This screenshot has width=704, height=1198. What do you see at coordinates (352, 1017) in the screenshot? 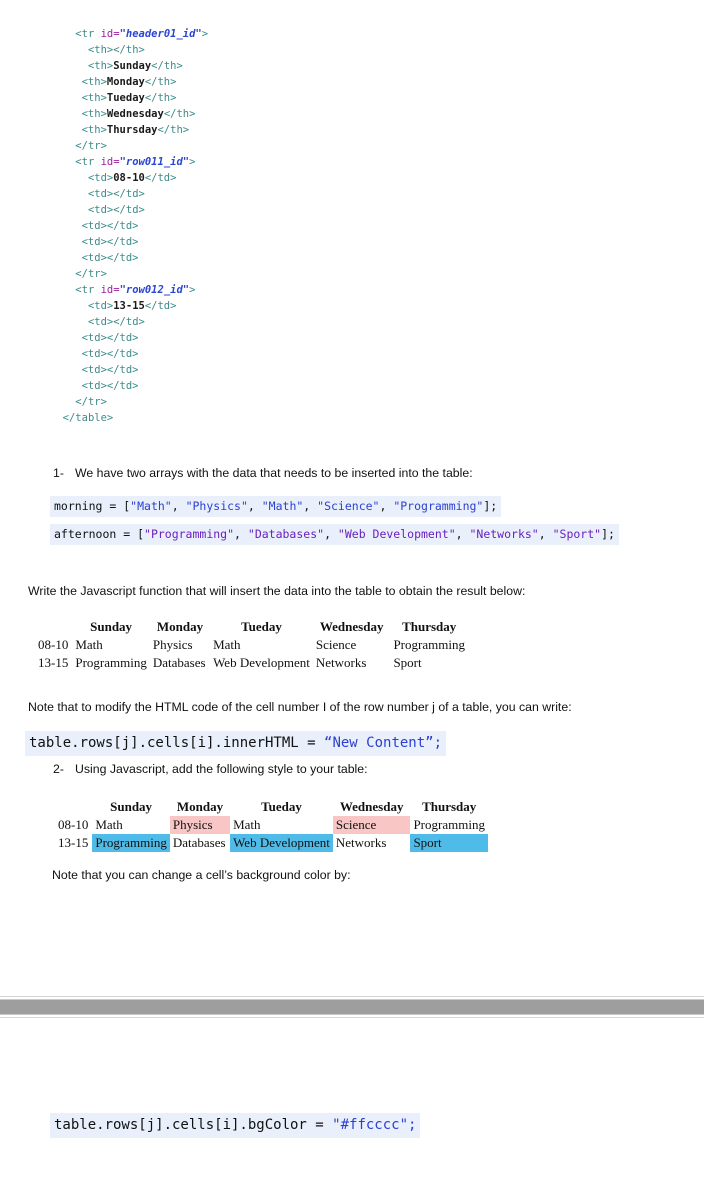
I see `page-break-hairline-bottom` at bounding box center [352, 1017].